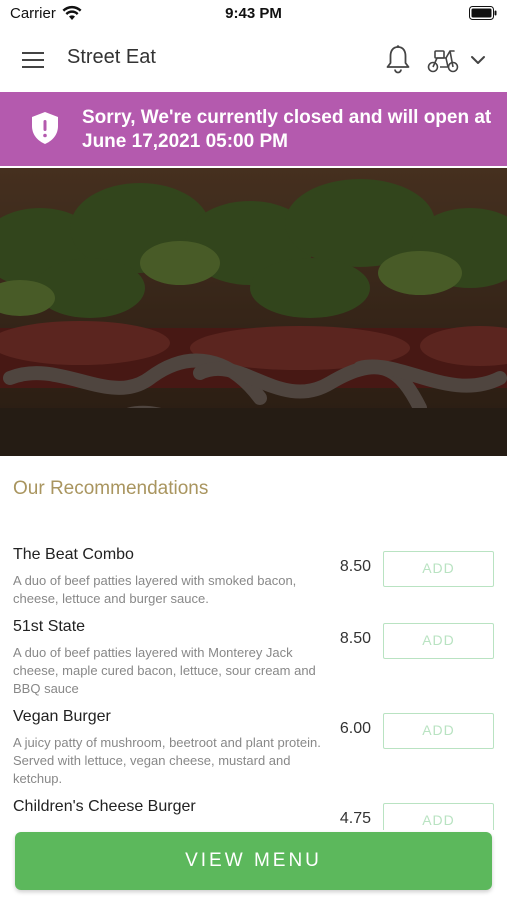 The height and width of the screenshot is (900, 507). What do you see at coordinates (483, 13) in the screenshot?
I see `battery-icon` at bounding box center [483, 13].